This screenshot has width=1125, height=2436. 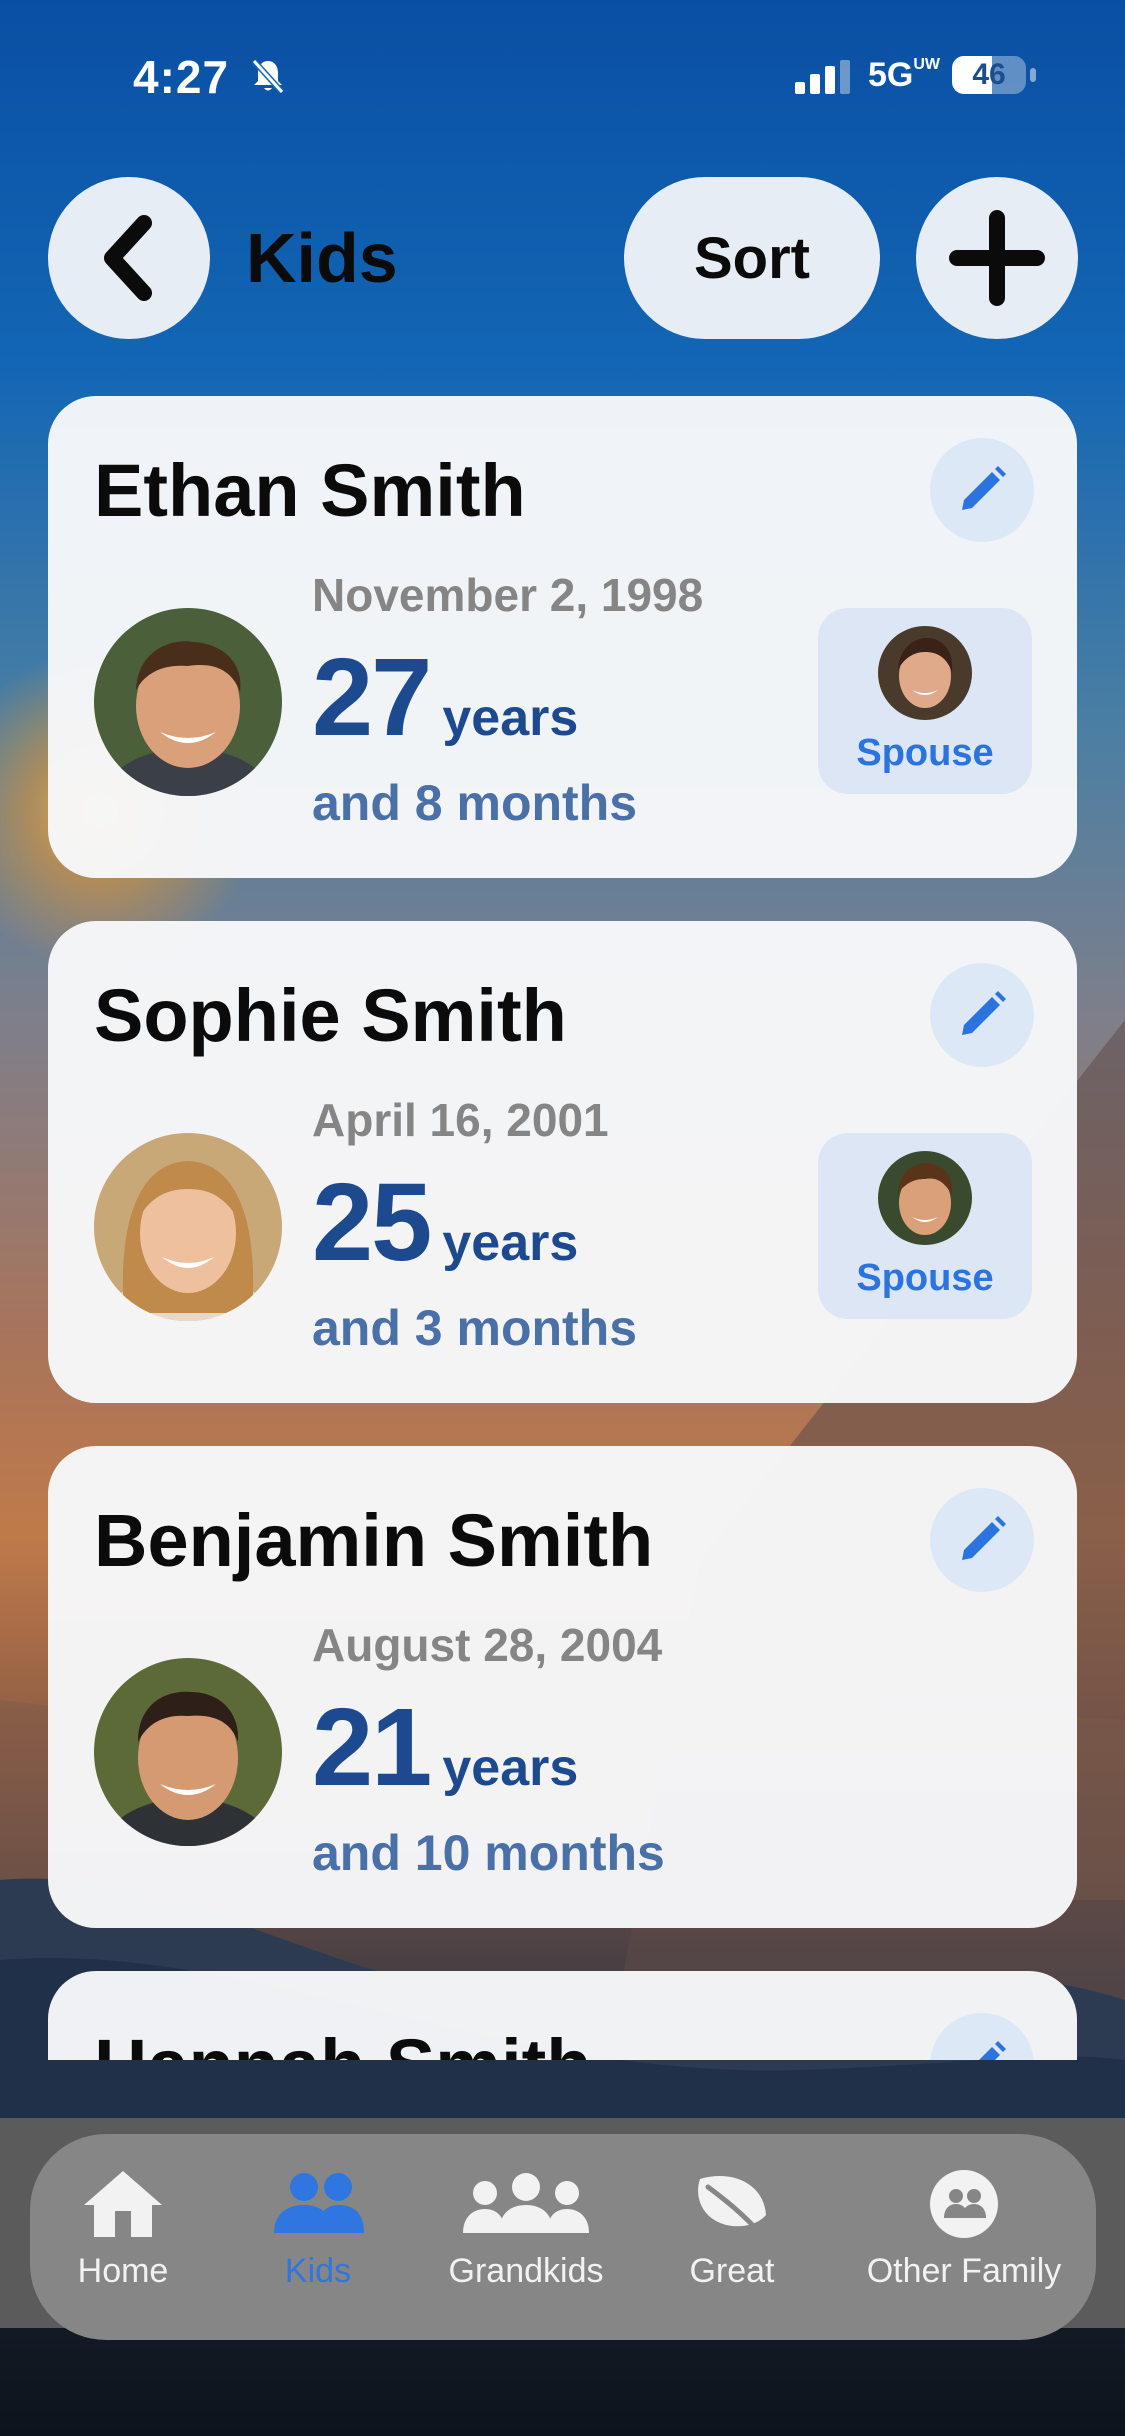 I want to click on leaf-icon, so click(x=732, y=2206).